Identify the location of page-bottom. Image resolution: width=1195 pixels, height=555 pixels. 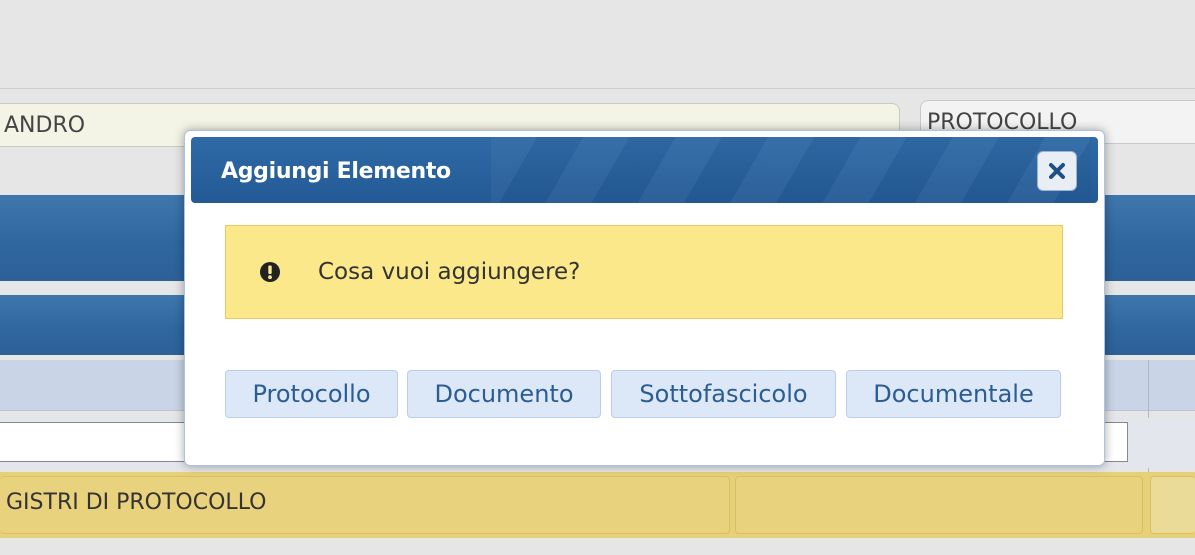
(597, 546).